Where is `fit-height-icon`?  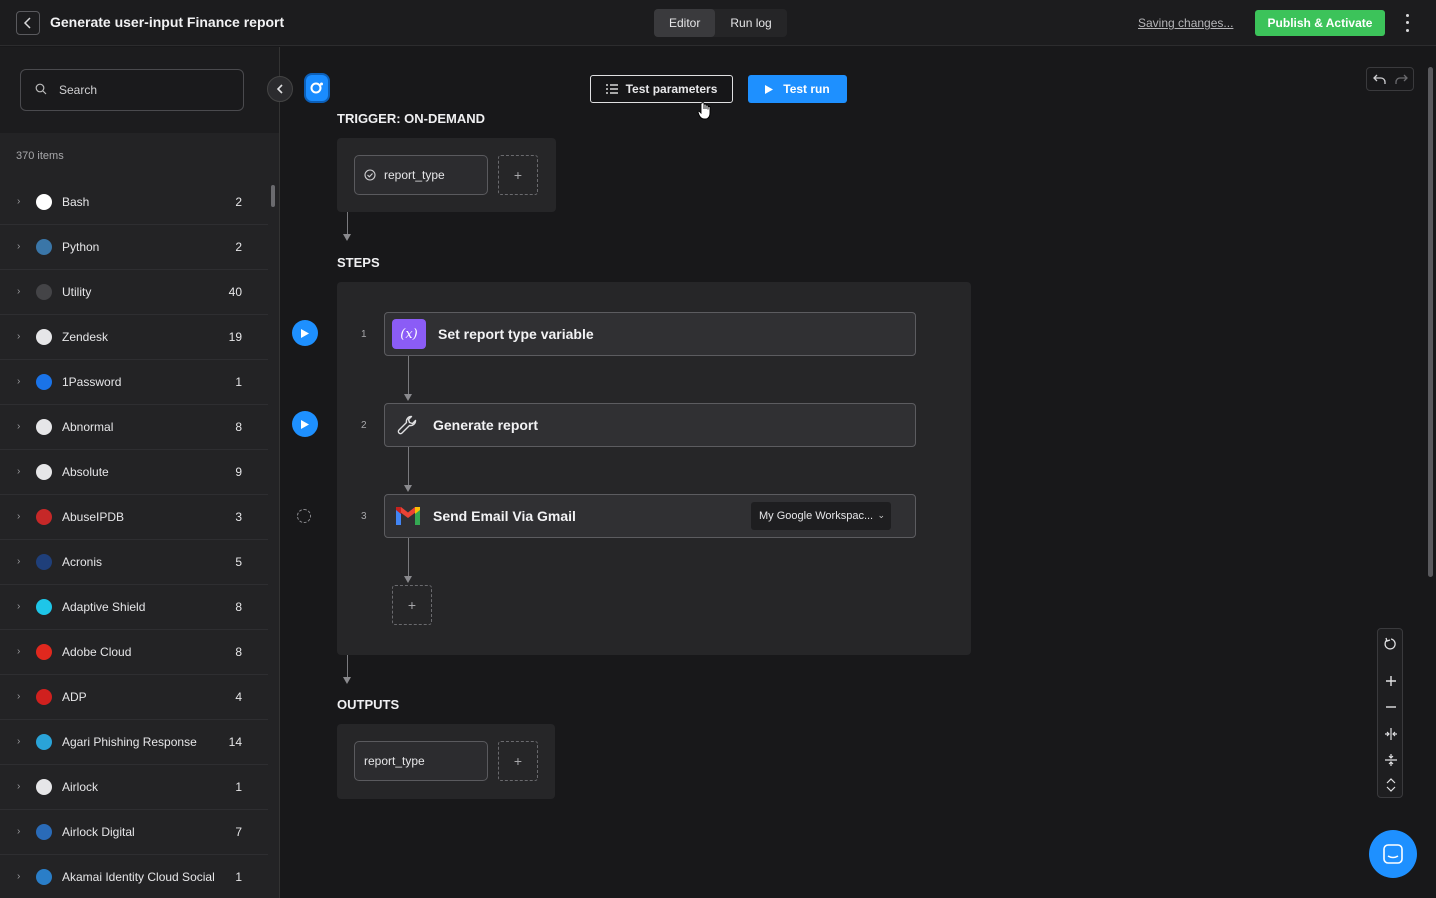
fit-height-icon is located at coordinates (1391, 760).